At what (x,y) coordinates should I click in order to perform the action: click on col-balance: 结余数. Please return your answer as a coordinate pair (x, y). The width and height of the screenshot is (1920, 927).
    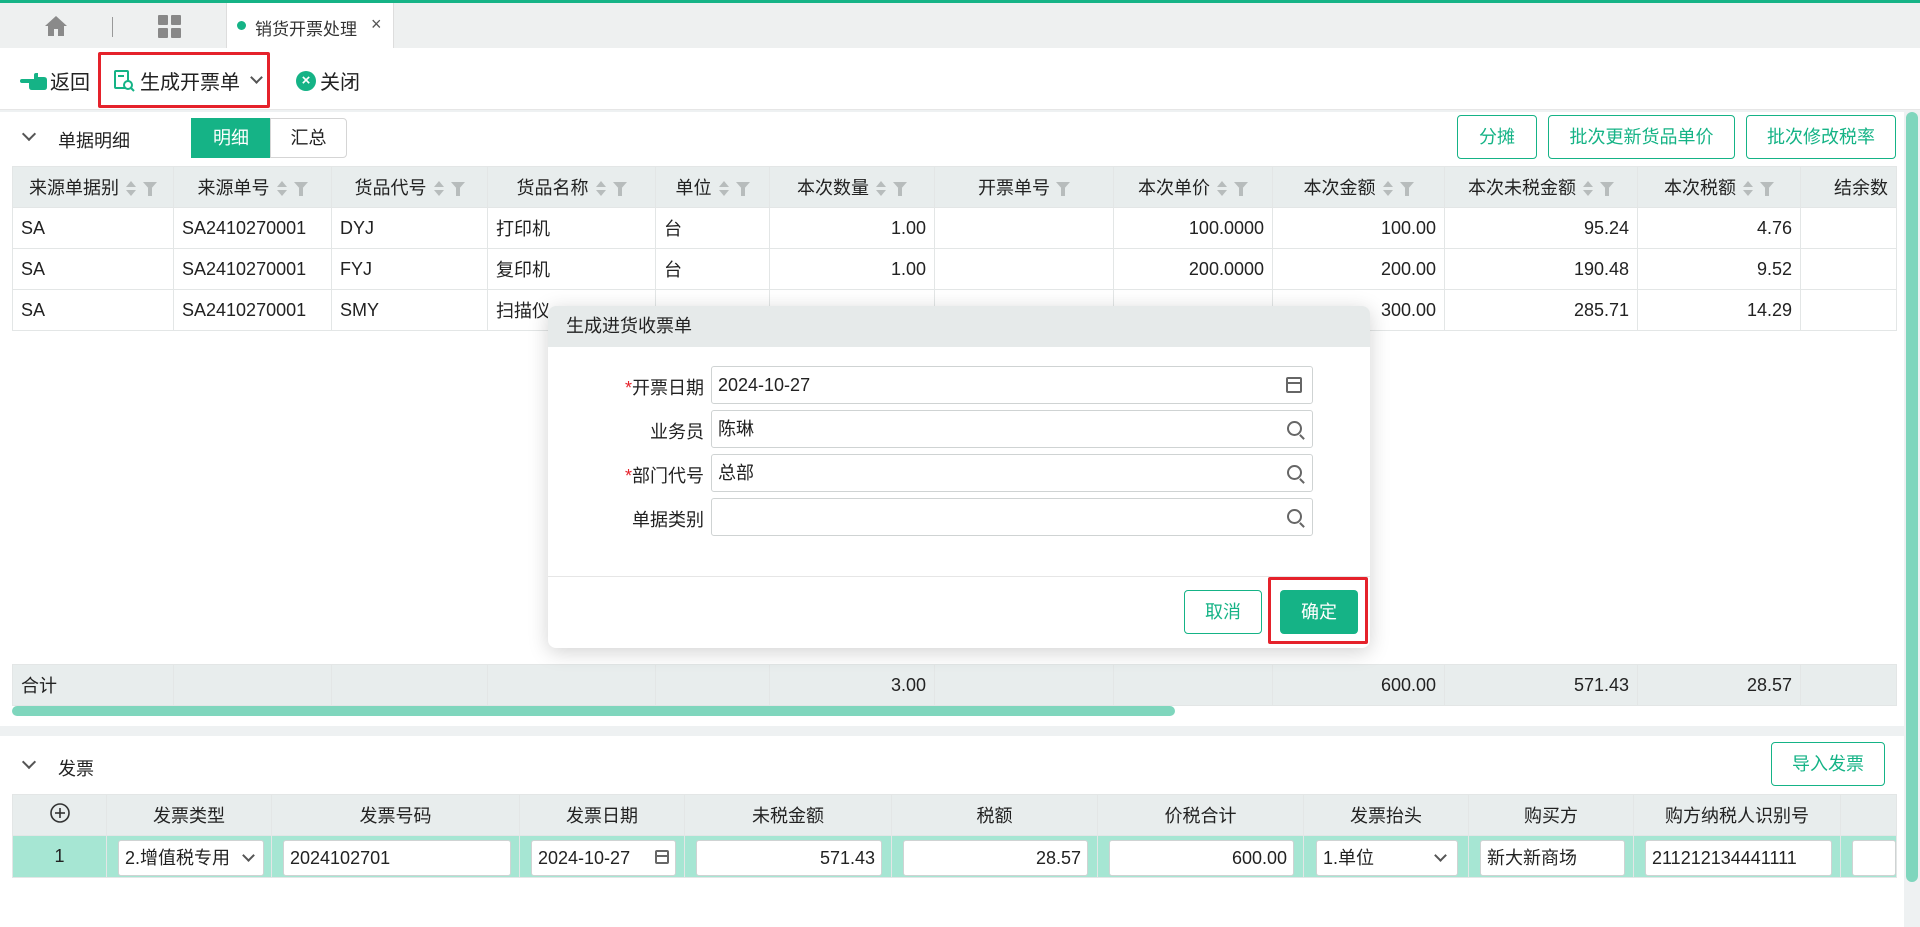
    Looking at the image, I should click on (1848, 187).